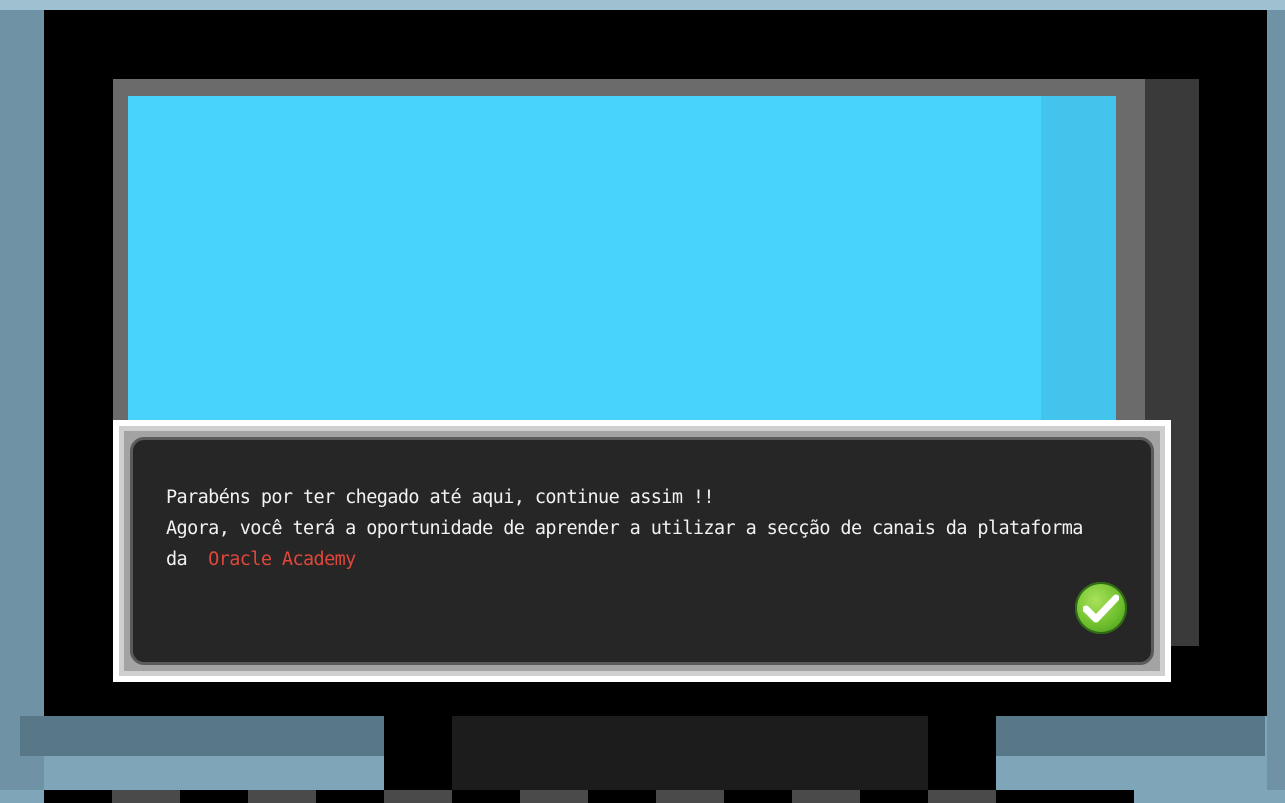 This screenshot has width=1285, height=803. What do you see at coordinates (642, 5) in the screenshot?
I see `wall-top` at bounding box center [642, 5].